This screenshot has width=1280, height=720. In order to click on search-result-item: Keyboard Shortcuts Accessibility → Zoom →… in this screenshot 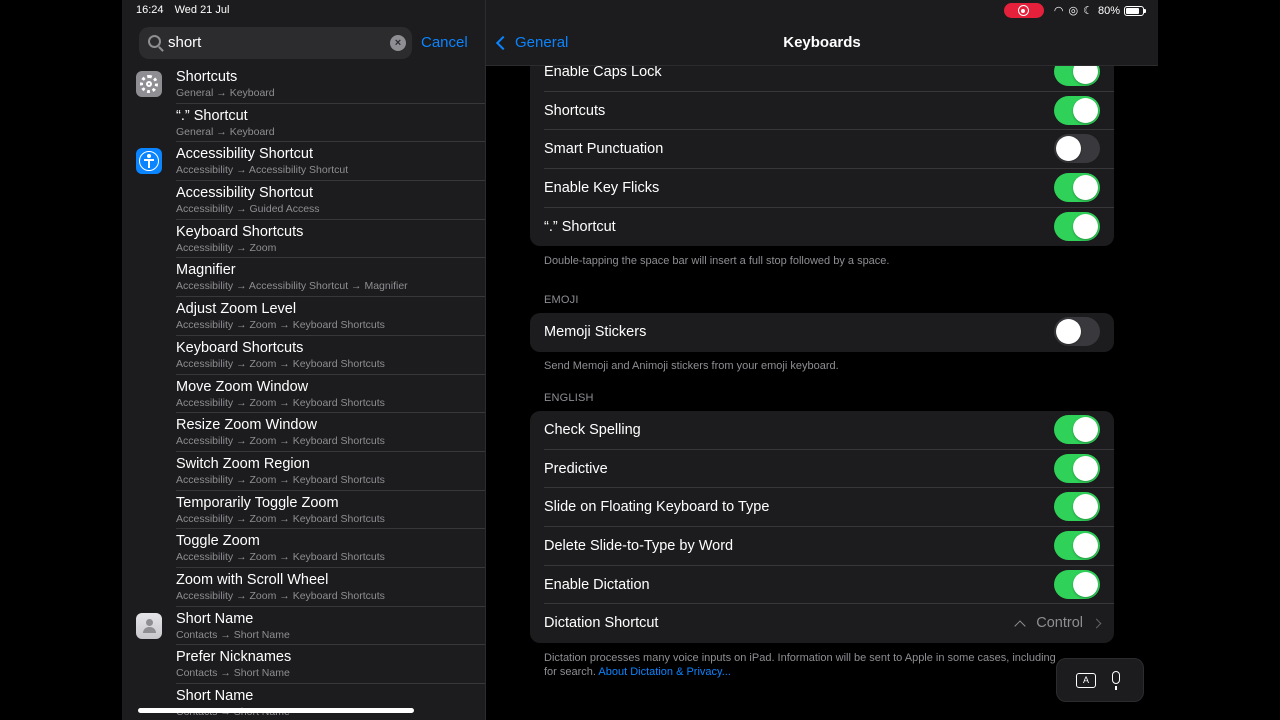, I will do `click(303, 355)`.